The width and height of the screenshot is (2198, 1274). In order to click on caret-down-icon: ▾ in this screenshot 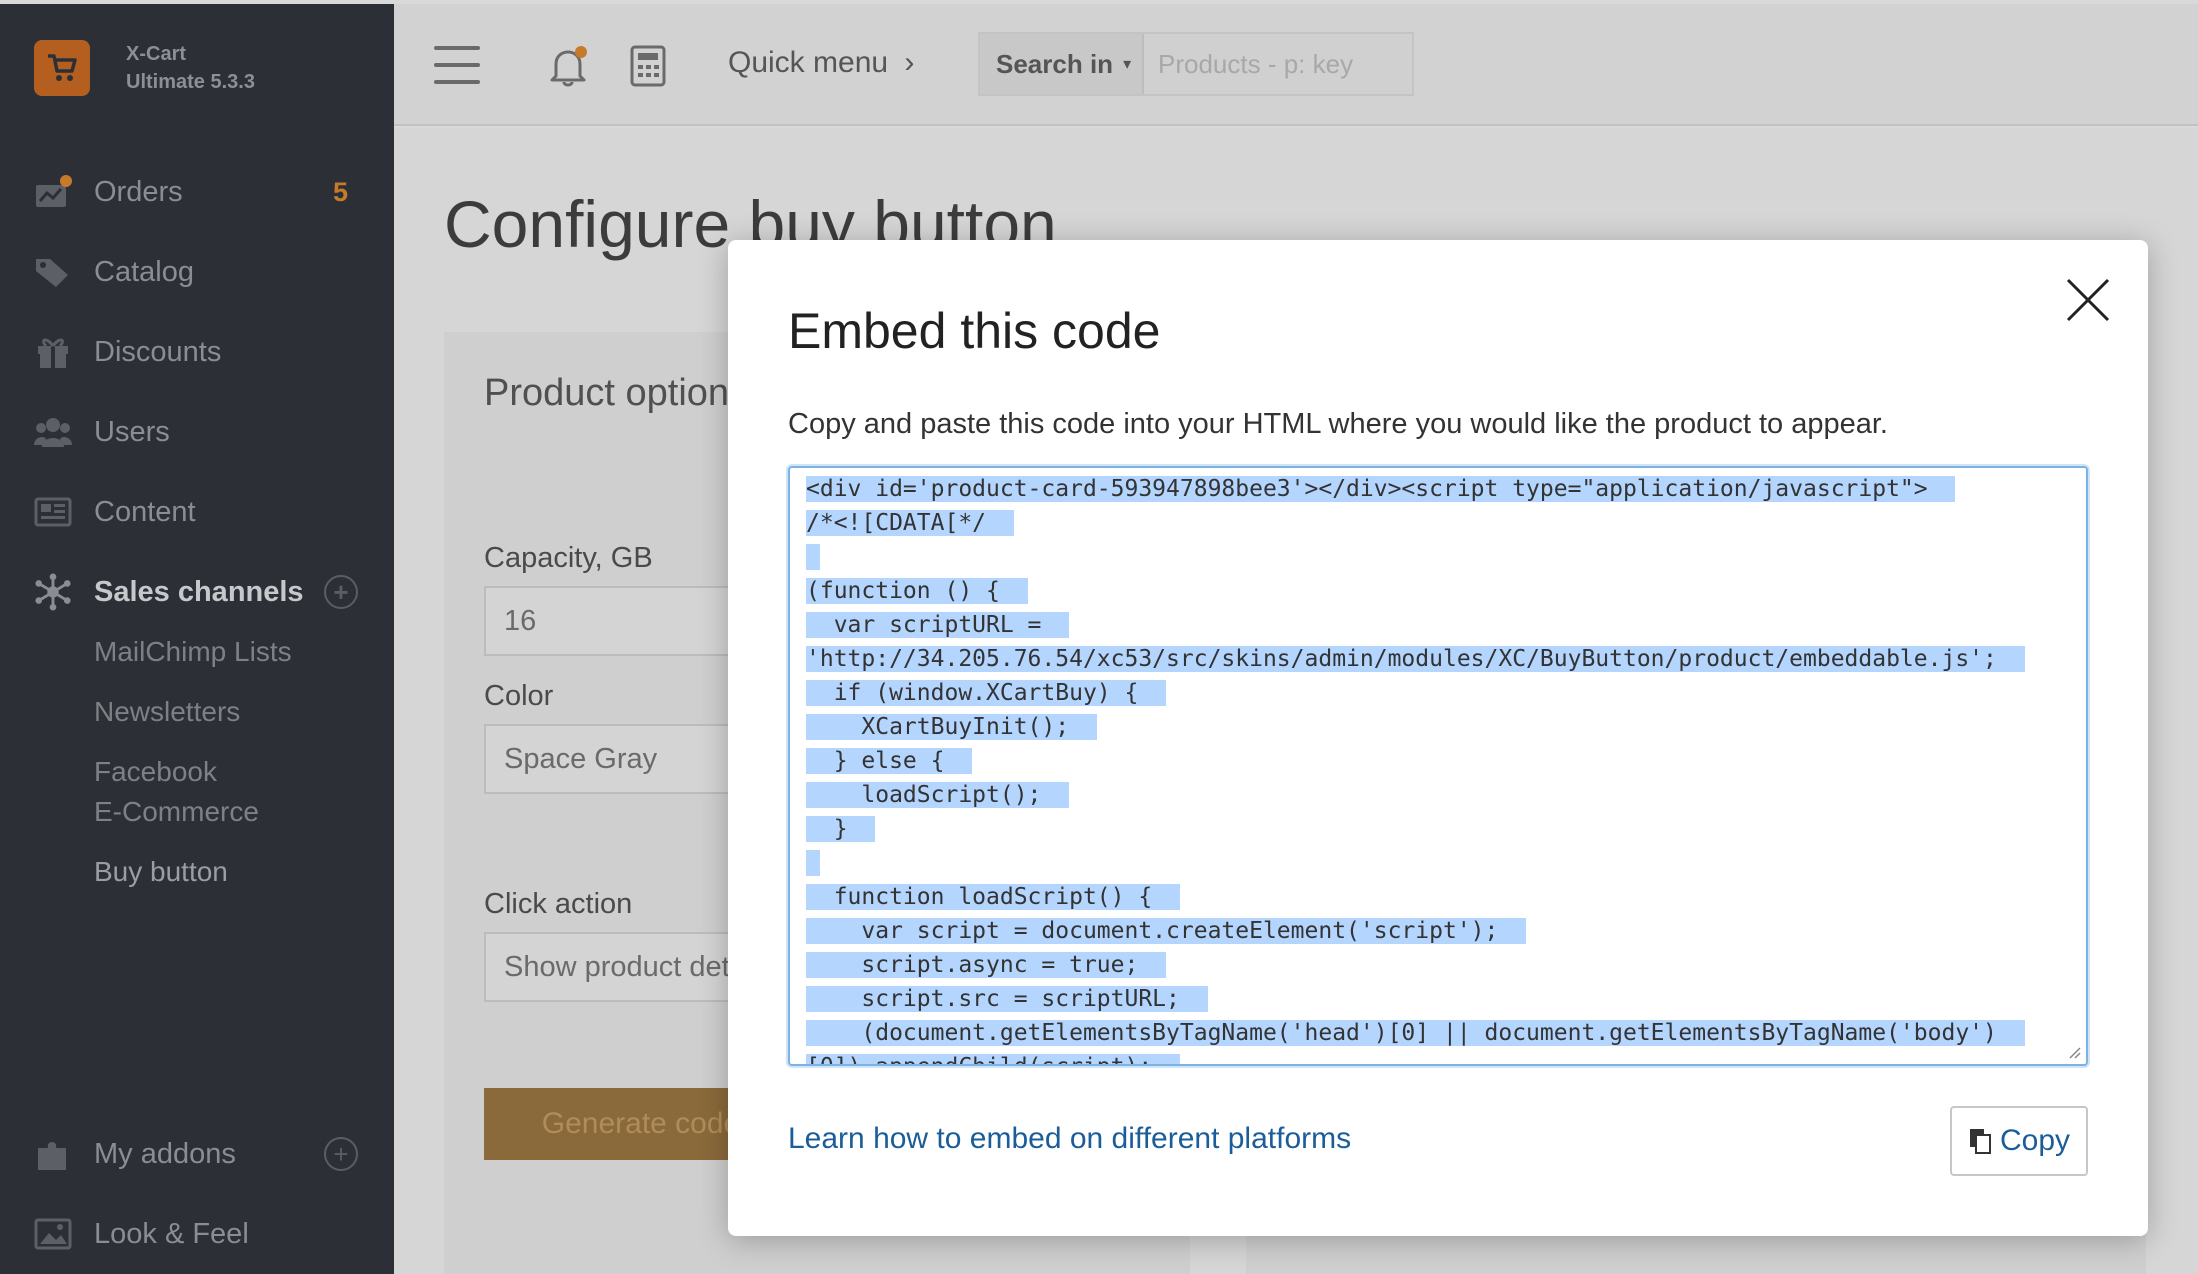, I will do `click(1127, 64)`.